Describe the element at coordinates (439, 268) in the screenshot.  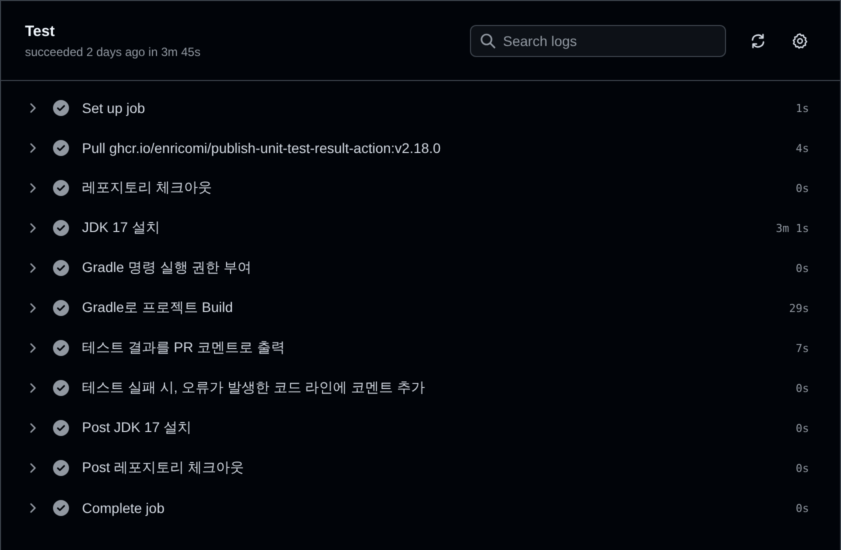
I see `step-name: Gradle 명령 실행 권한 부여` at that location.